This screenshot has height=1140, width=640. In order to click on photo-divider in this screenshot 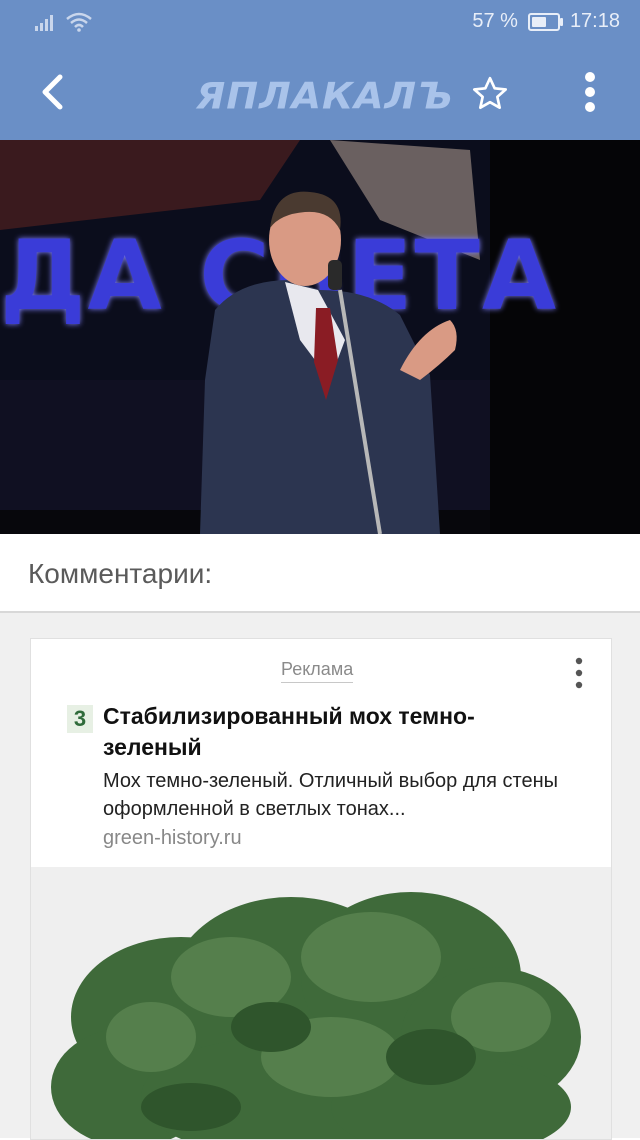, I will do `click(320, 539)`.